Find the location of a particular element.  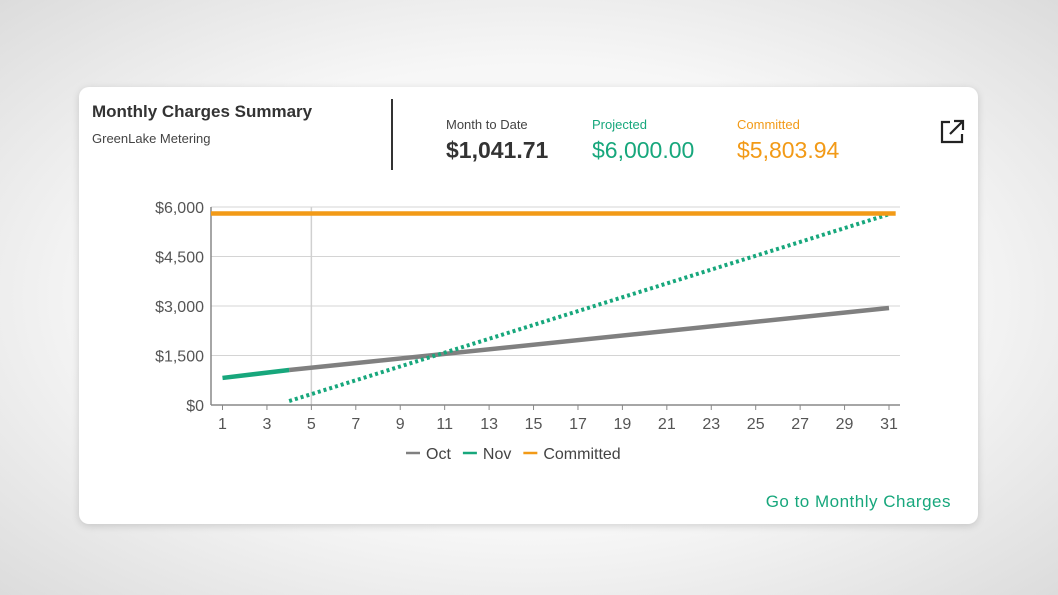

x-tick-label: 5 is located at coordinates (311, 424).